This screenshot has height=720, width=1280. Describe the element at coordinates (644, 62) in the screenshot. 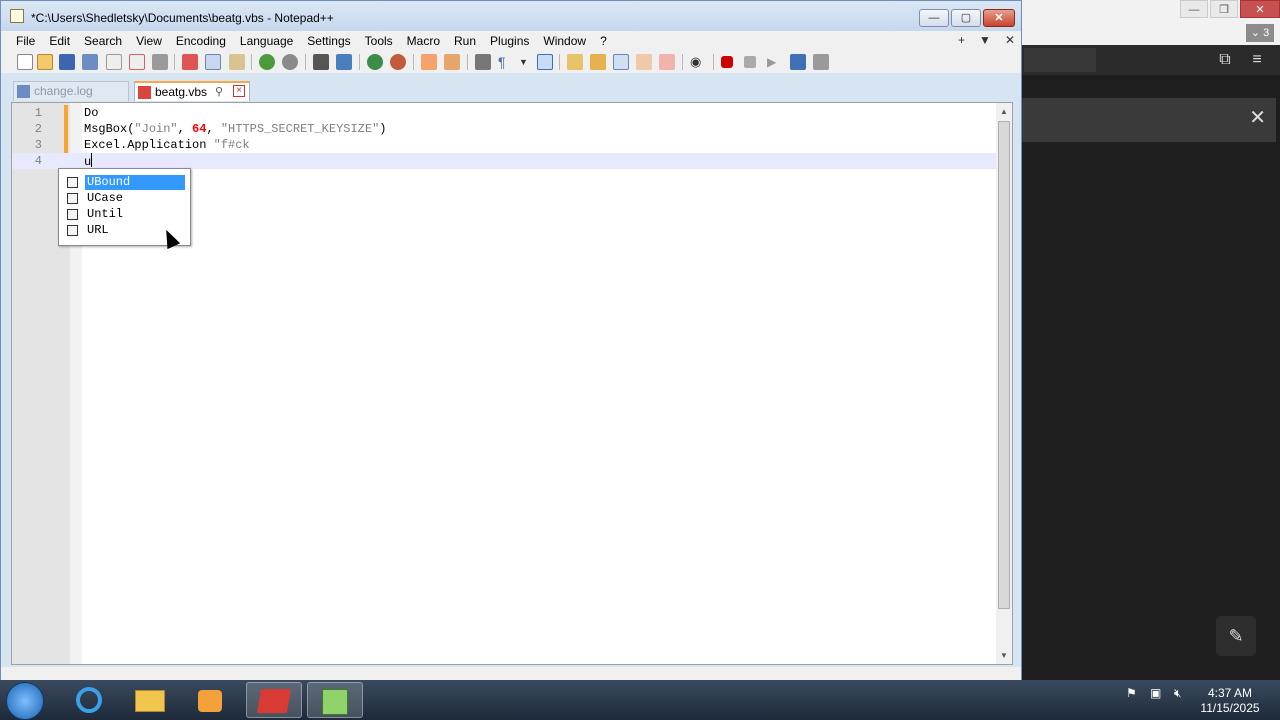

I see `folder-workspace-icon` at that location.